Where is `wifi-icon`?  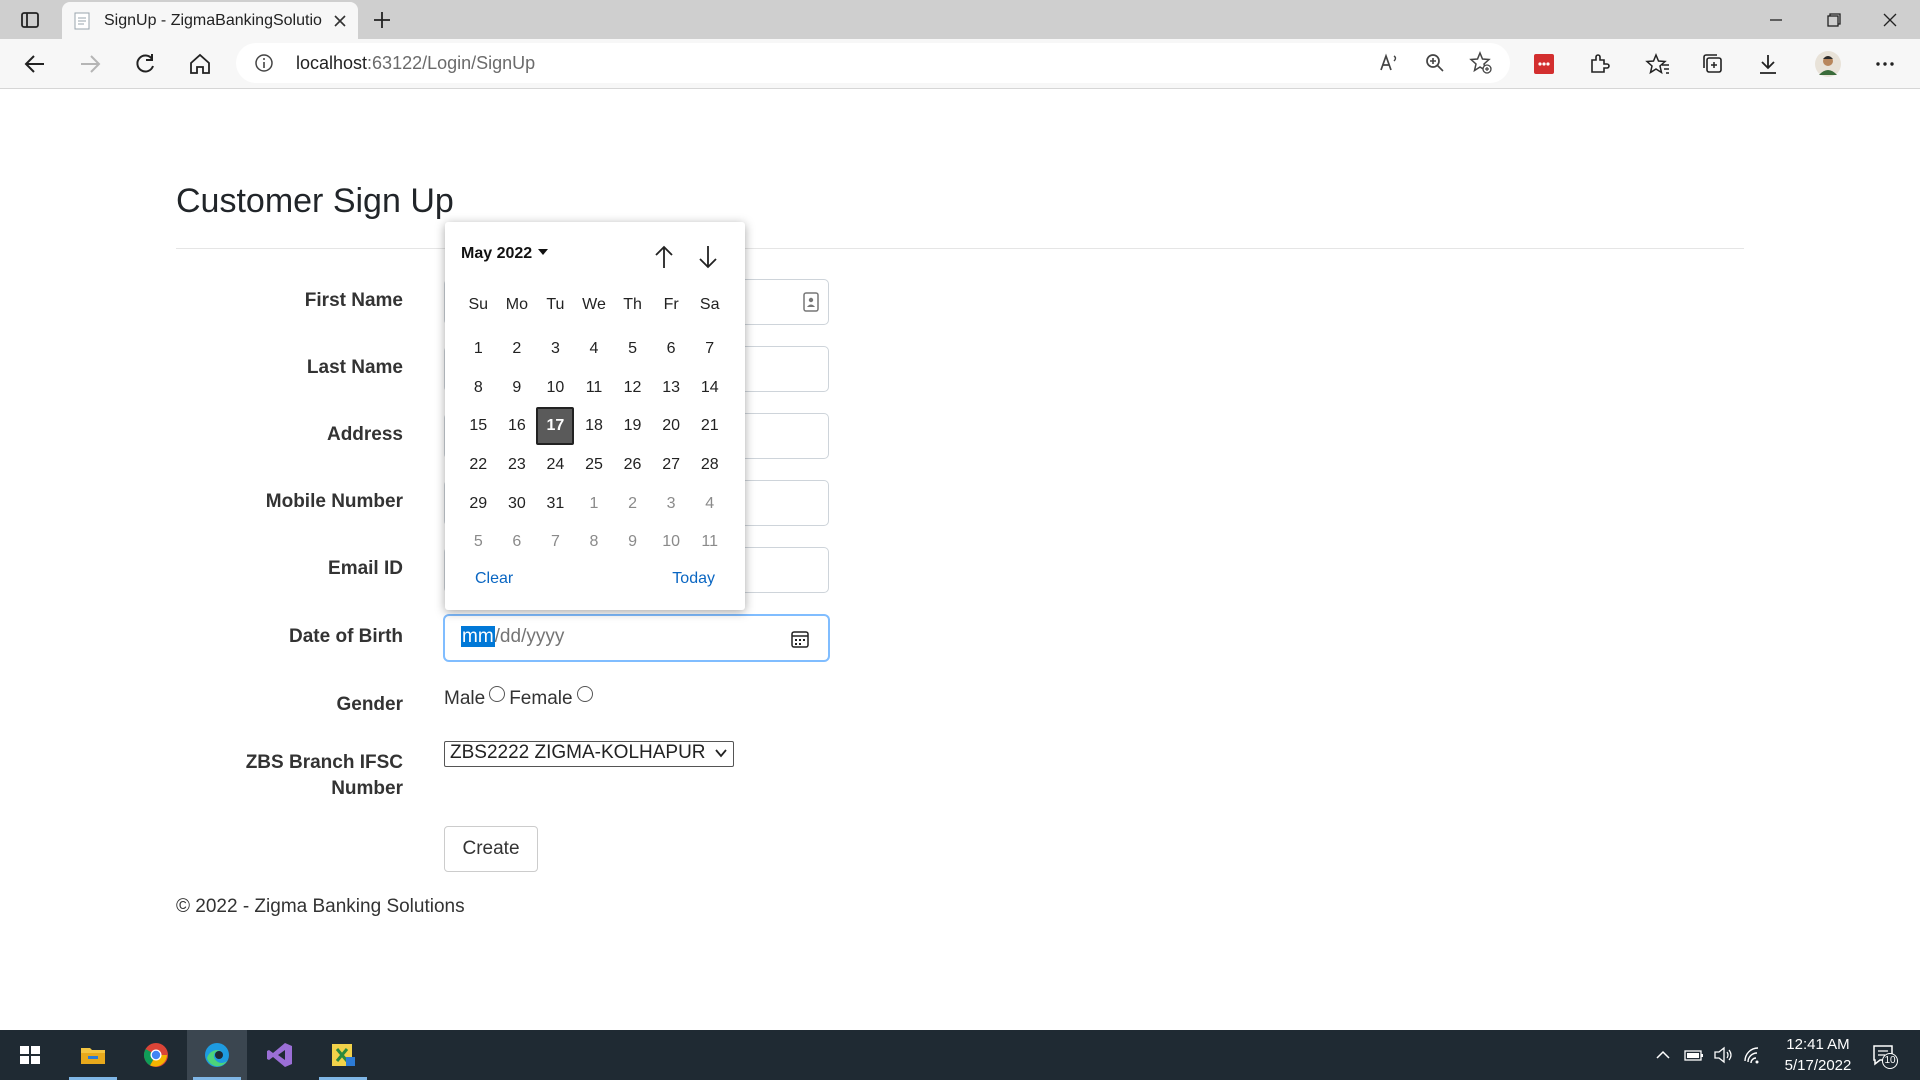 wifi-icon is located at coordinates (1753, 1055).